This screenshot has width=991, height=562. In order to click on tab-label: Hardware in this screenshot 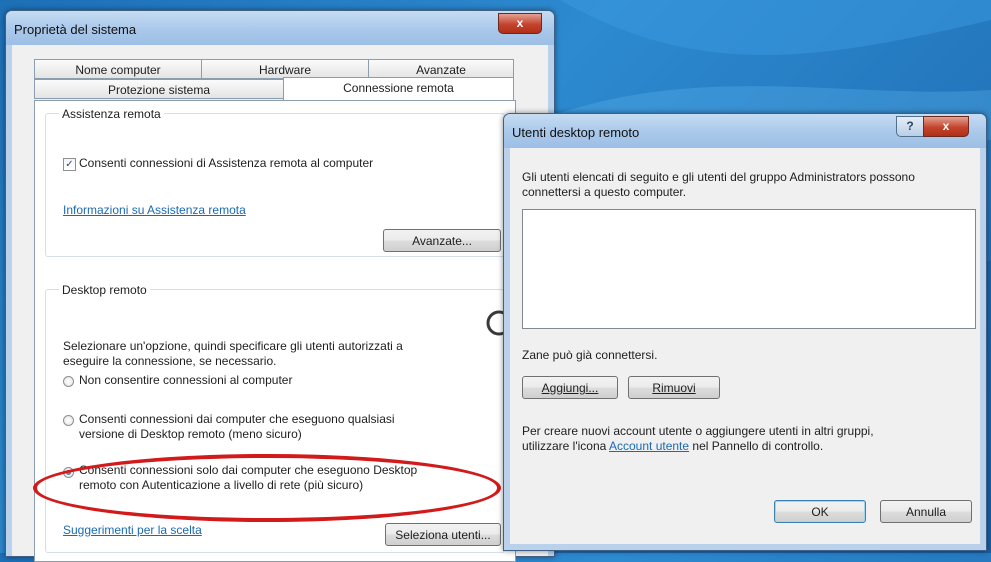, I will do `click(285, 70)`.